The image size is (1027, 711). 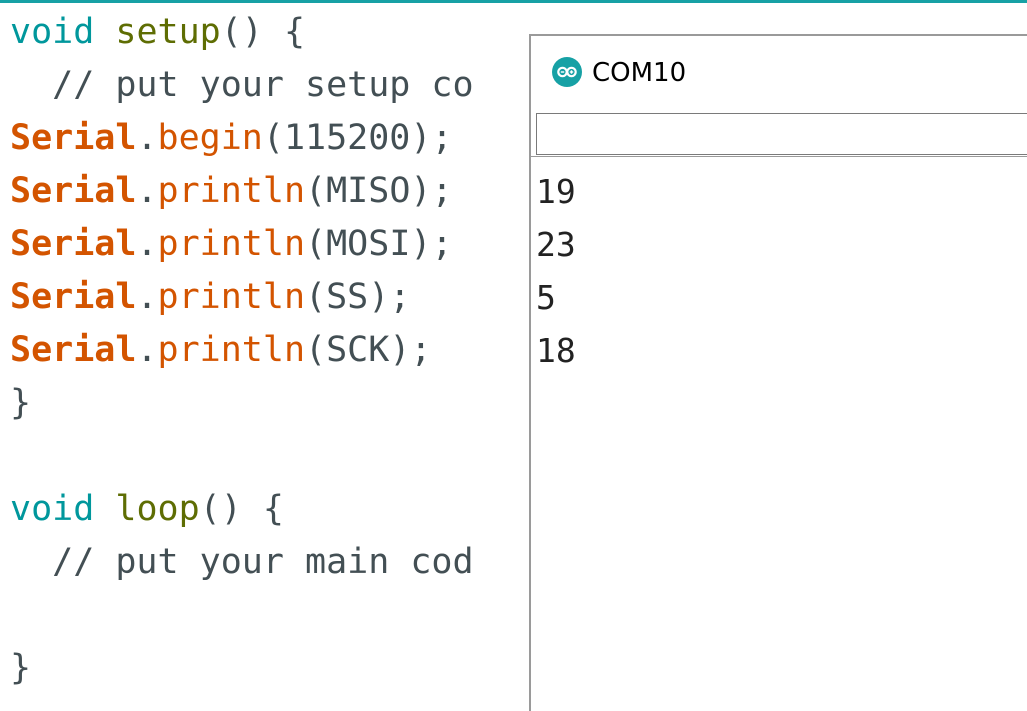 I want to click on code-line: Serial.begin(115200);, so click(x=231, y=138).